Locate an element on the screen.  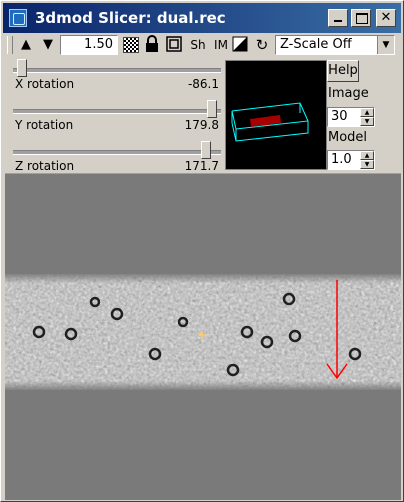
contrast-icon is located at coordinates (240, 45).